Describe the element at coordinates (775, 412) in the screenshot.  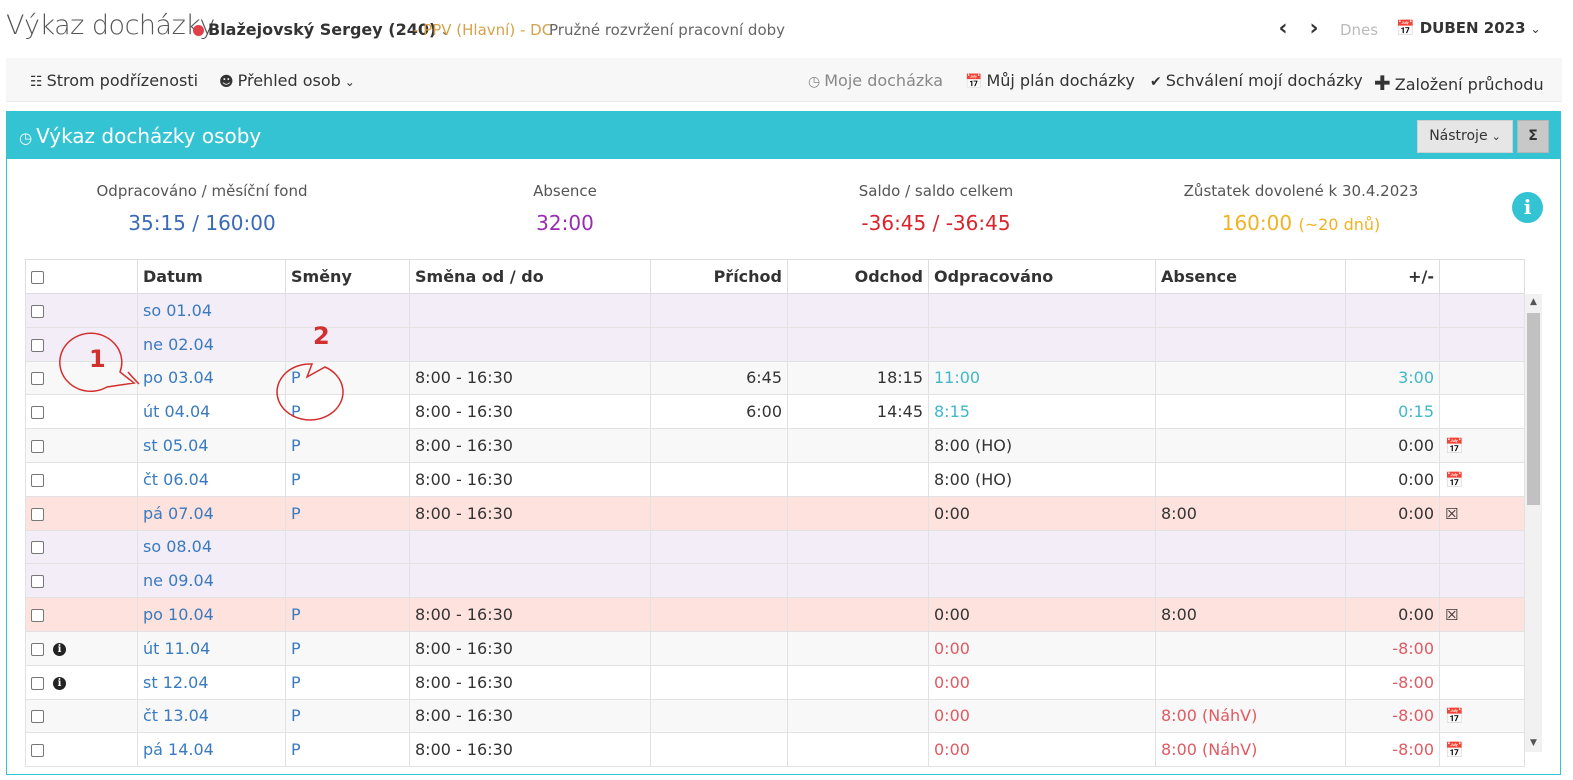
I see `table-row: út 04.04 P 8:00 - 16:30 6:00 14:45 8:15 0:15` at that location.